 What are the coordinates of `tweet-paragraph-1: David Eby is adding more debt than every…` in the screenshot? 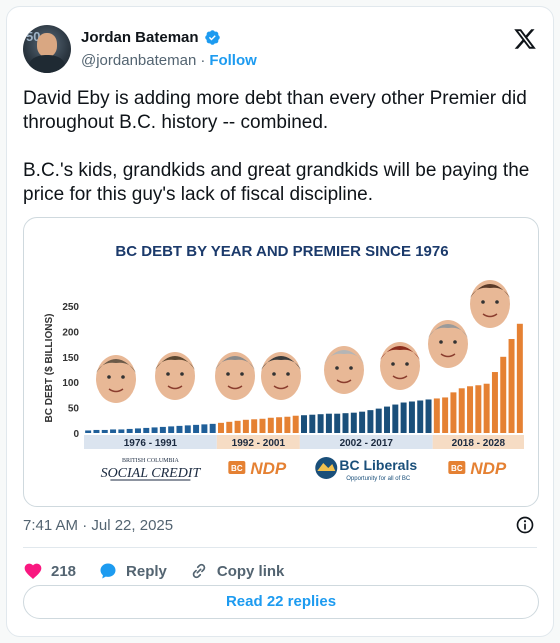 It's located at (275, 110).